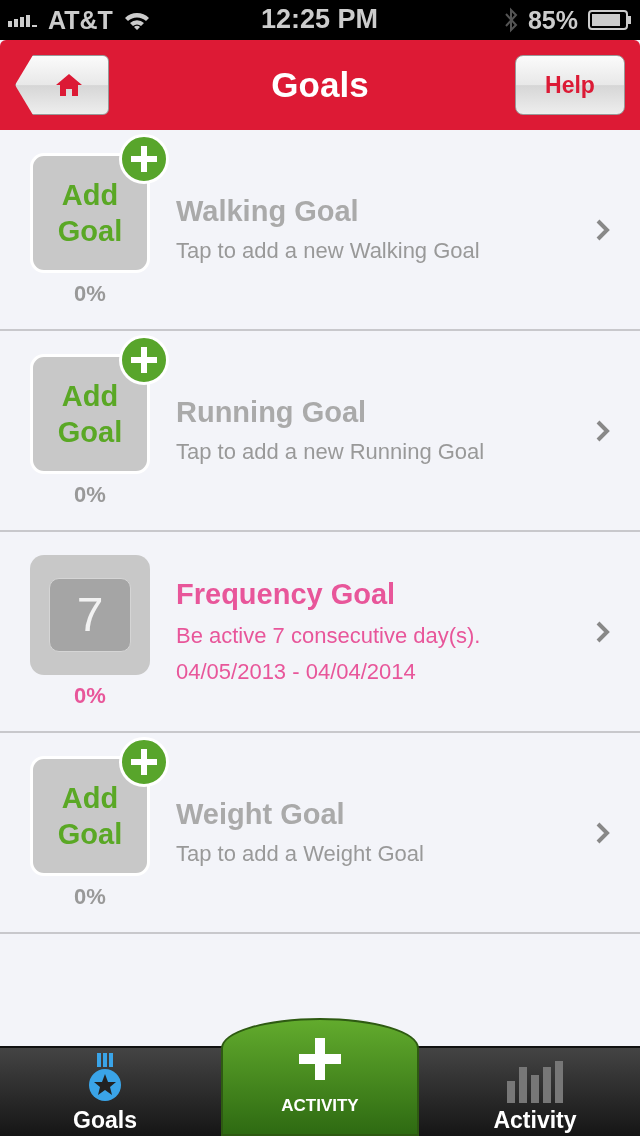 This screenshot has width=640, height=1136. Describe the element at coordinates (328, 251) in the screenshot. I see `goal-description: Tap to add a new Walking Goal` at that location.